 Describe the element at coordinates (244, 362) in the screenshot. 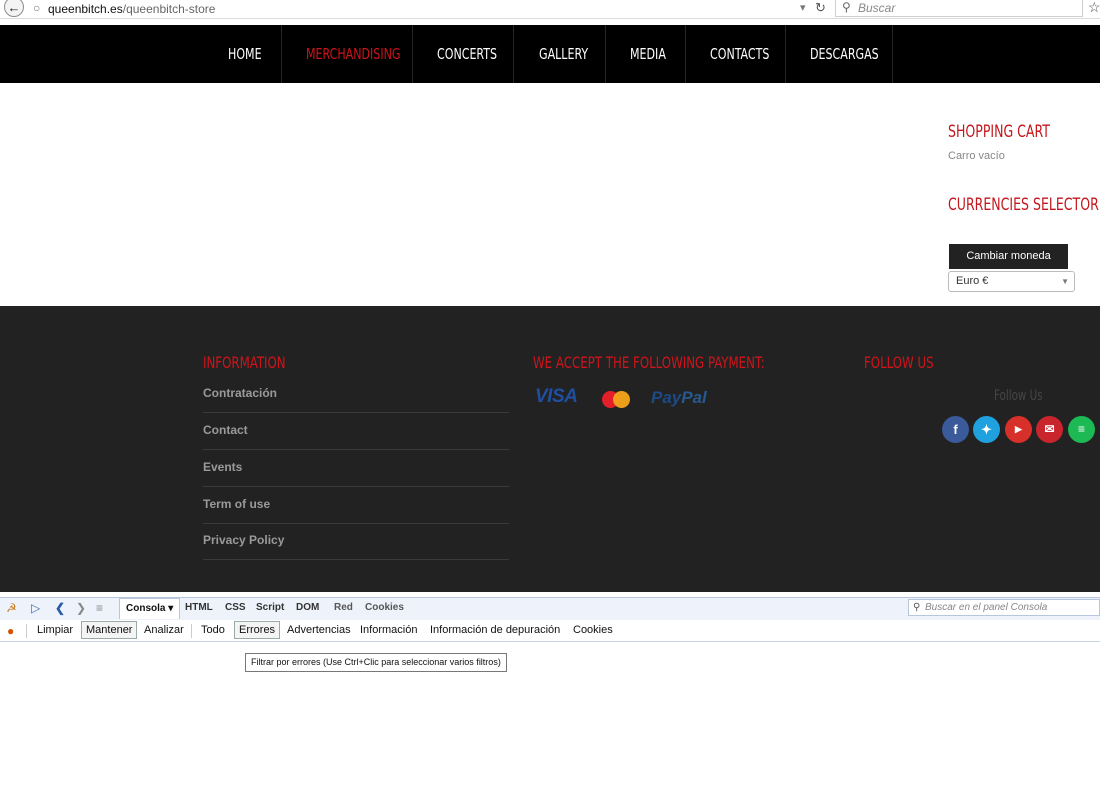

I see `information-title-text: INFORMATION` at that location.